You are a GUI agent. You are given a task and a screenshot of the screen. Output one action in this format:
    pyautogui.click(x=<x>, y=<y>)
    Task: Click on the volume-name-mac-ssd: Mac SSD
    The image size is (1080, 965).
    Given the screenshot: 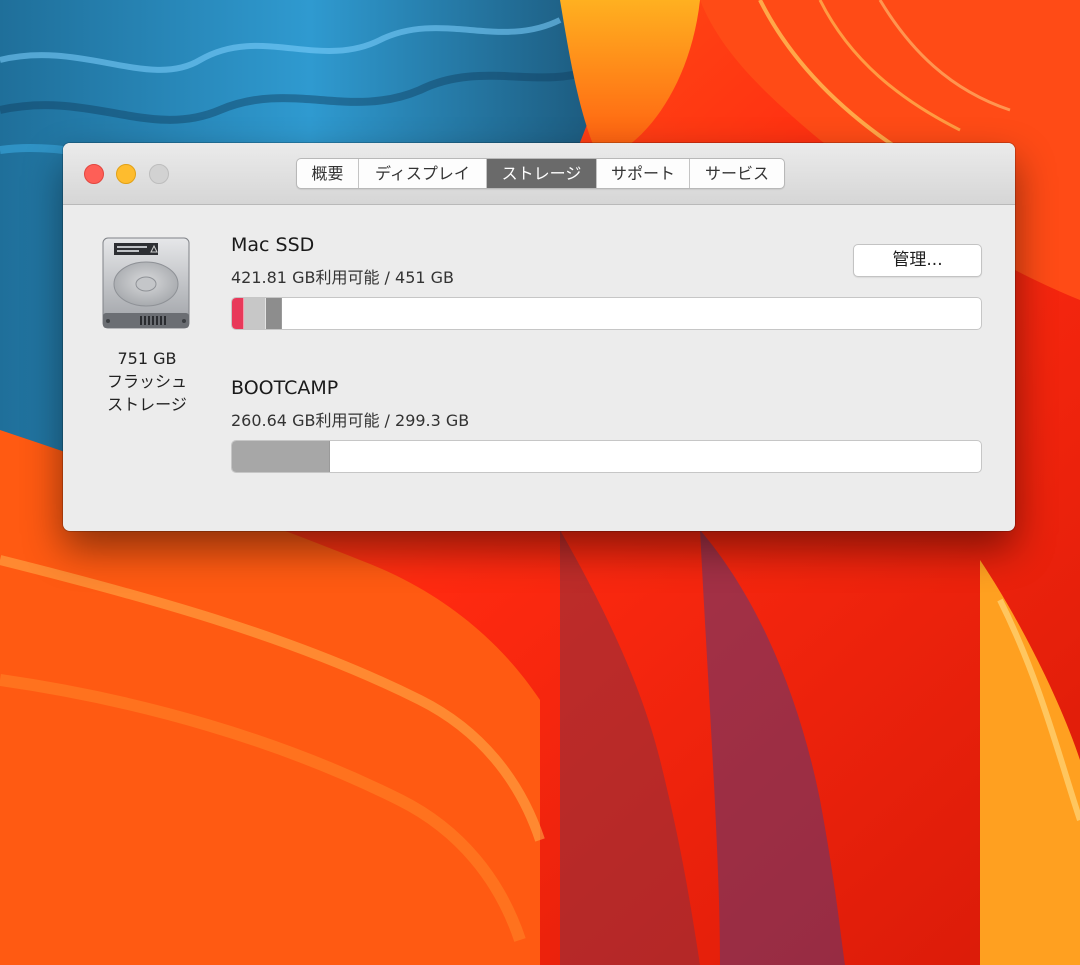 What is the action you would take?
    pyautogui.click(x=273, y=245)
    